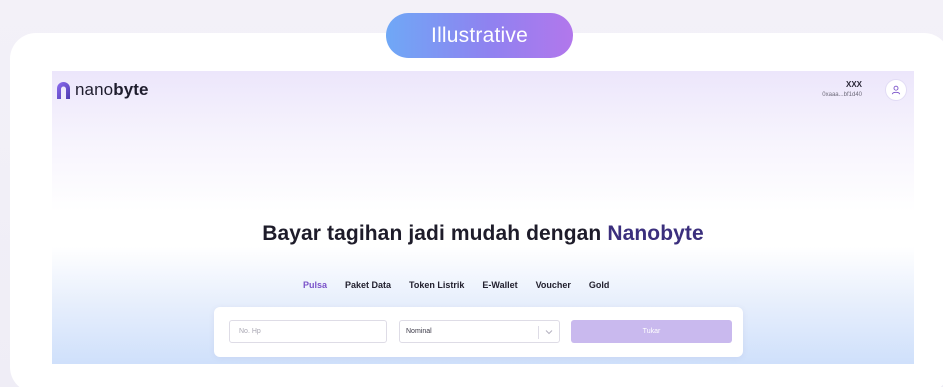 Image resolution: width=943 pixels, height=387 pixels. What do you see at coordinates (368, 285) in the screenshot?
I see `tab-paket-data: Paket Data` at bounding box center [368, 285].